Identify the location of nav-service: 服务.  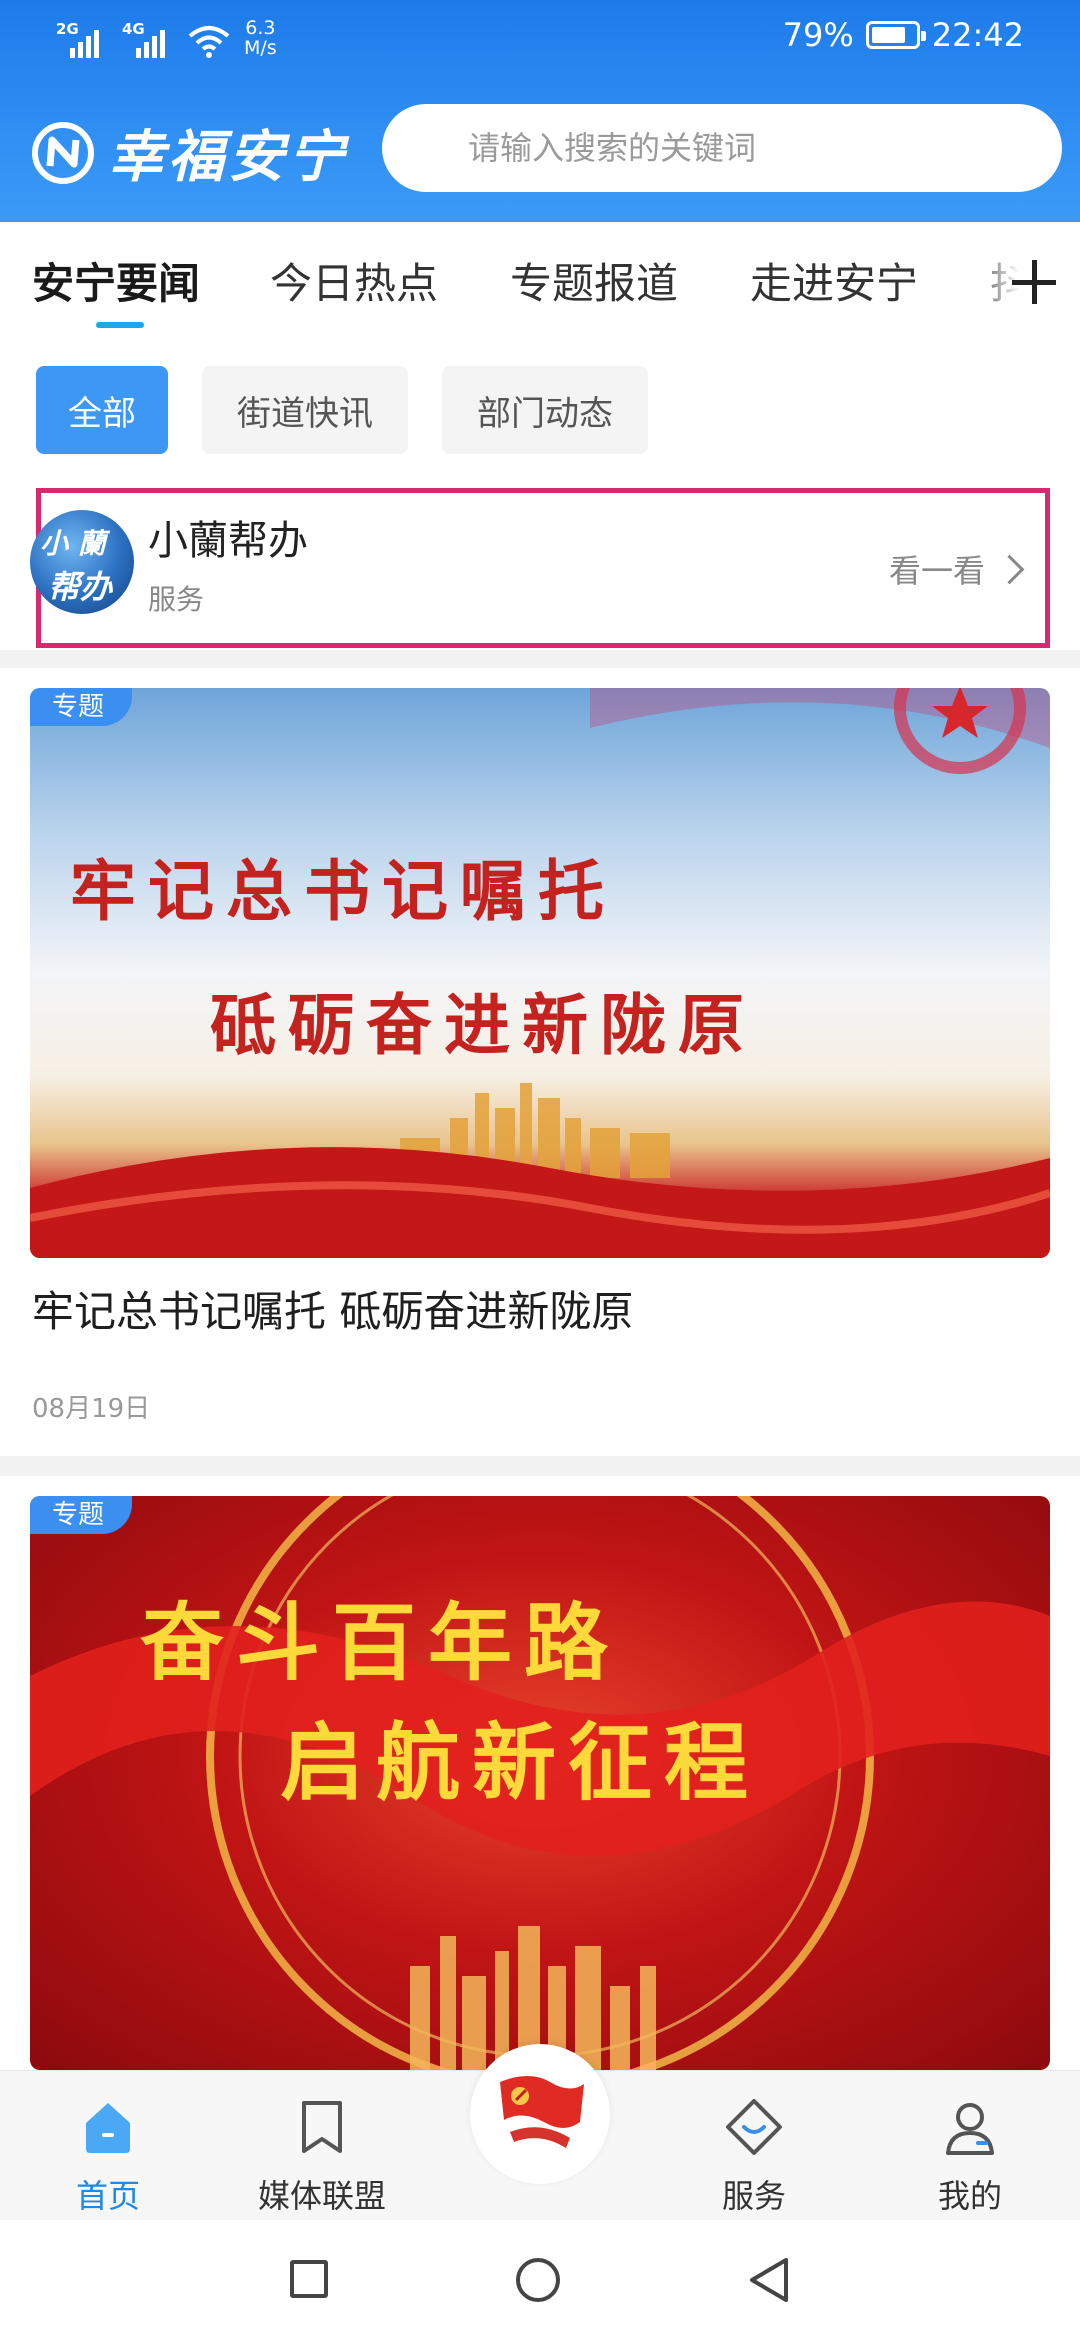
(754, 2146).